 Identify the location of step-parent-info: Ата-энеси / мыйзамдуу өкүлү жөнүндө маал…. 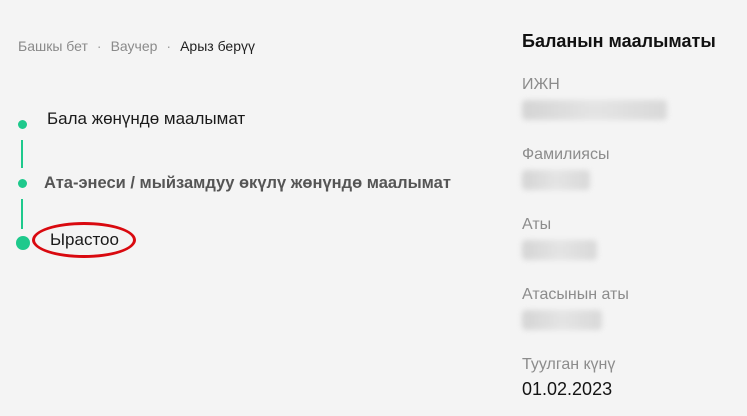
(247, 183).